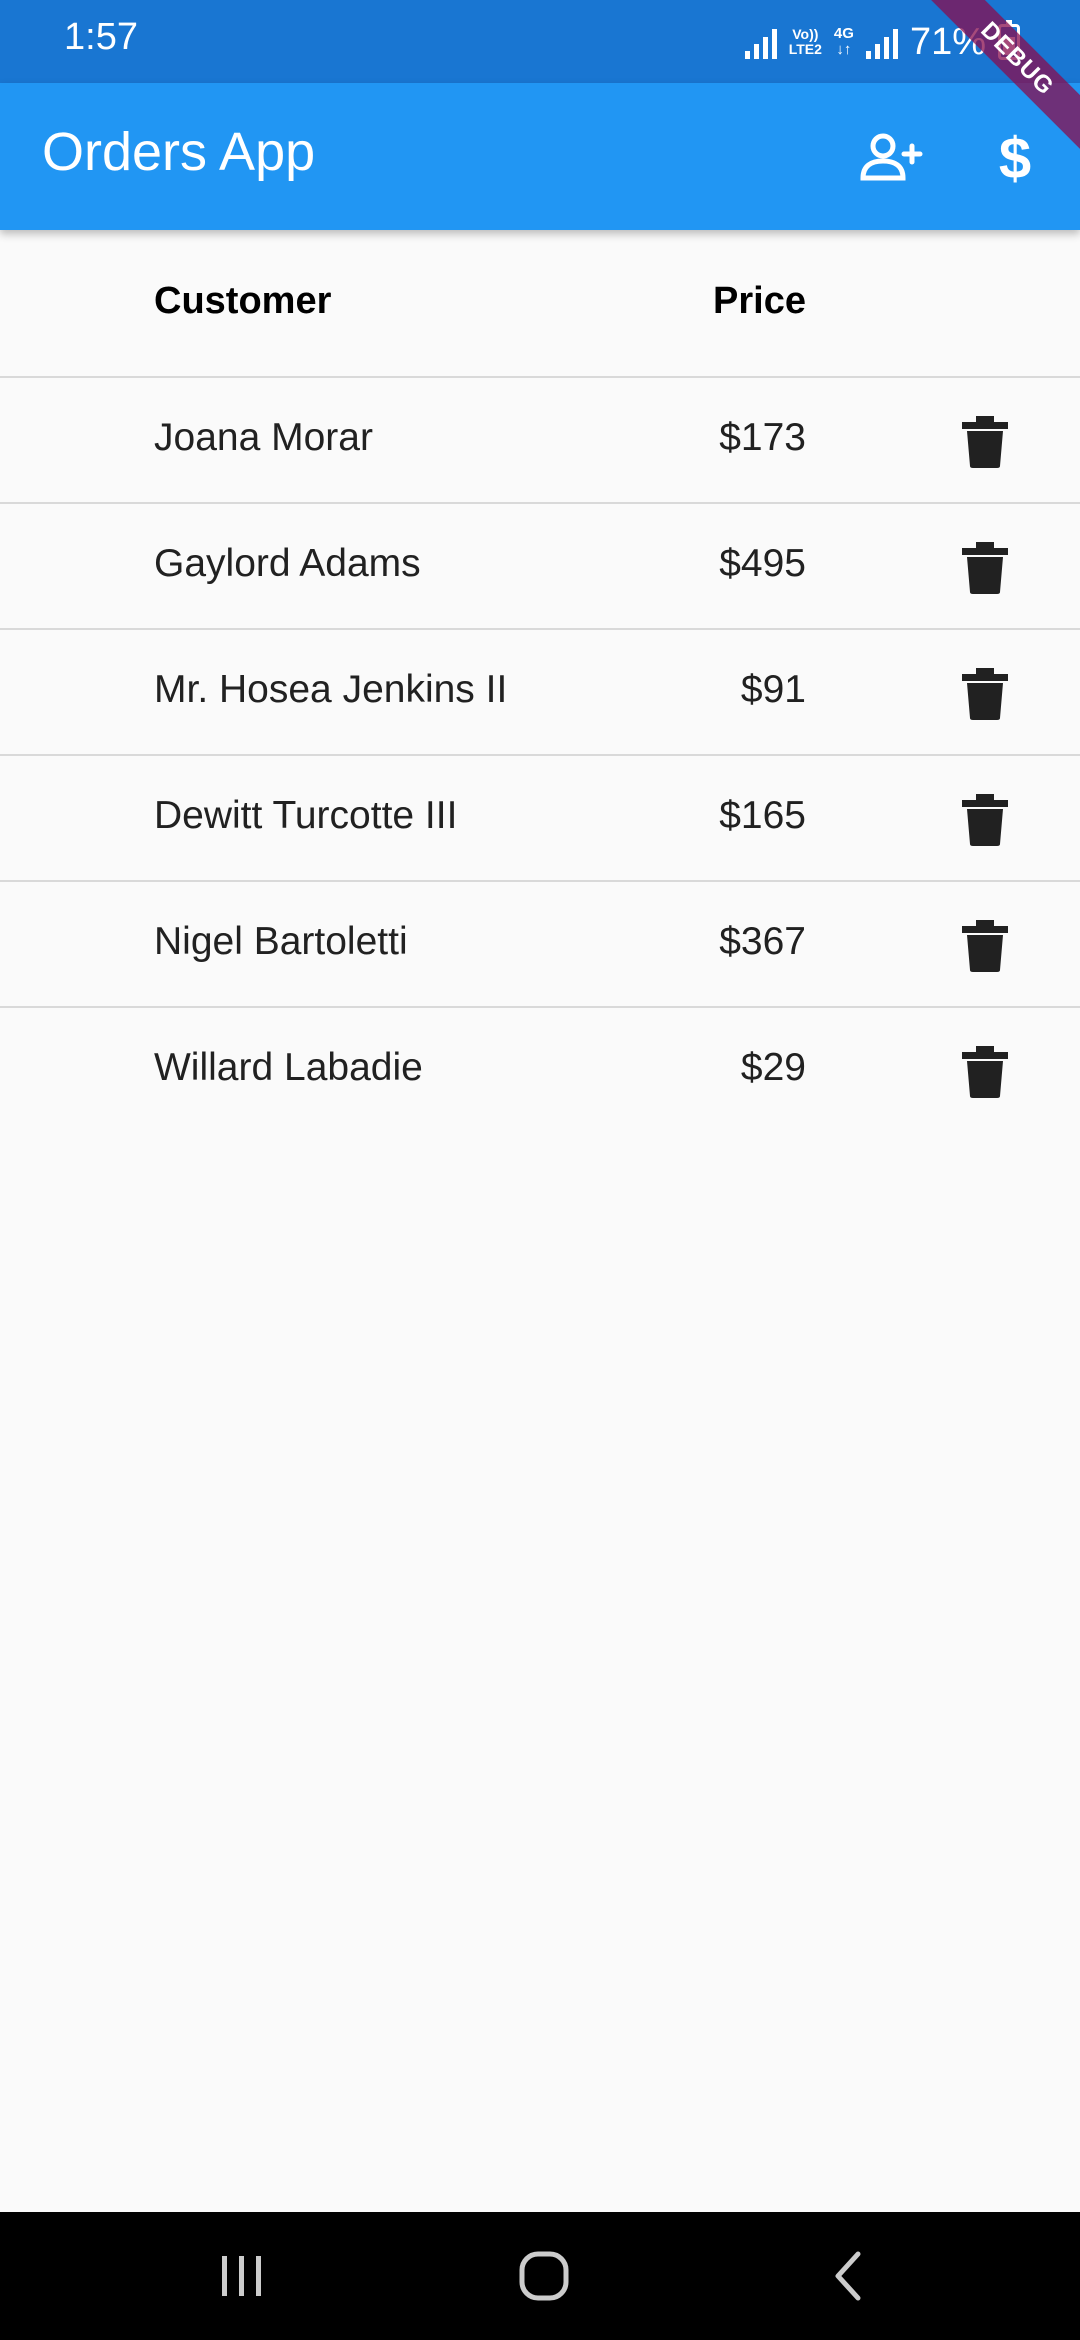  Describe the element at coordinates (844, 49) in the screenshot. I see `network-arrows: ↓↑` at that location.